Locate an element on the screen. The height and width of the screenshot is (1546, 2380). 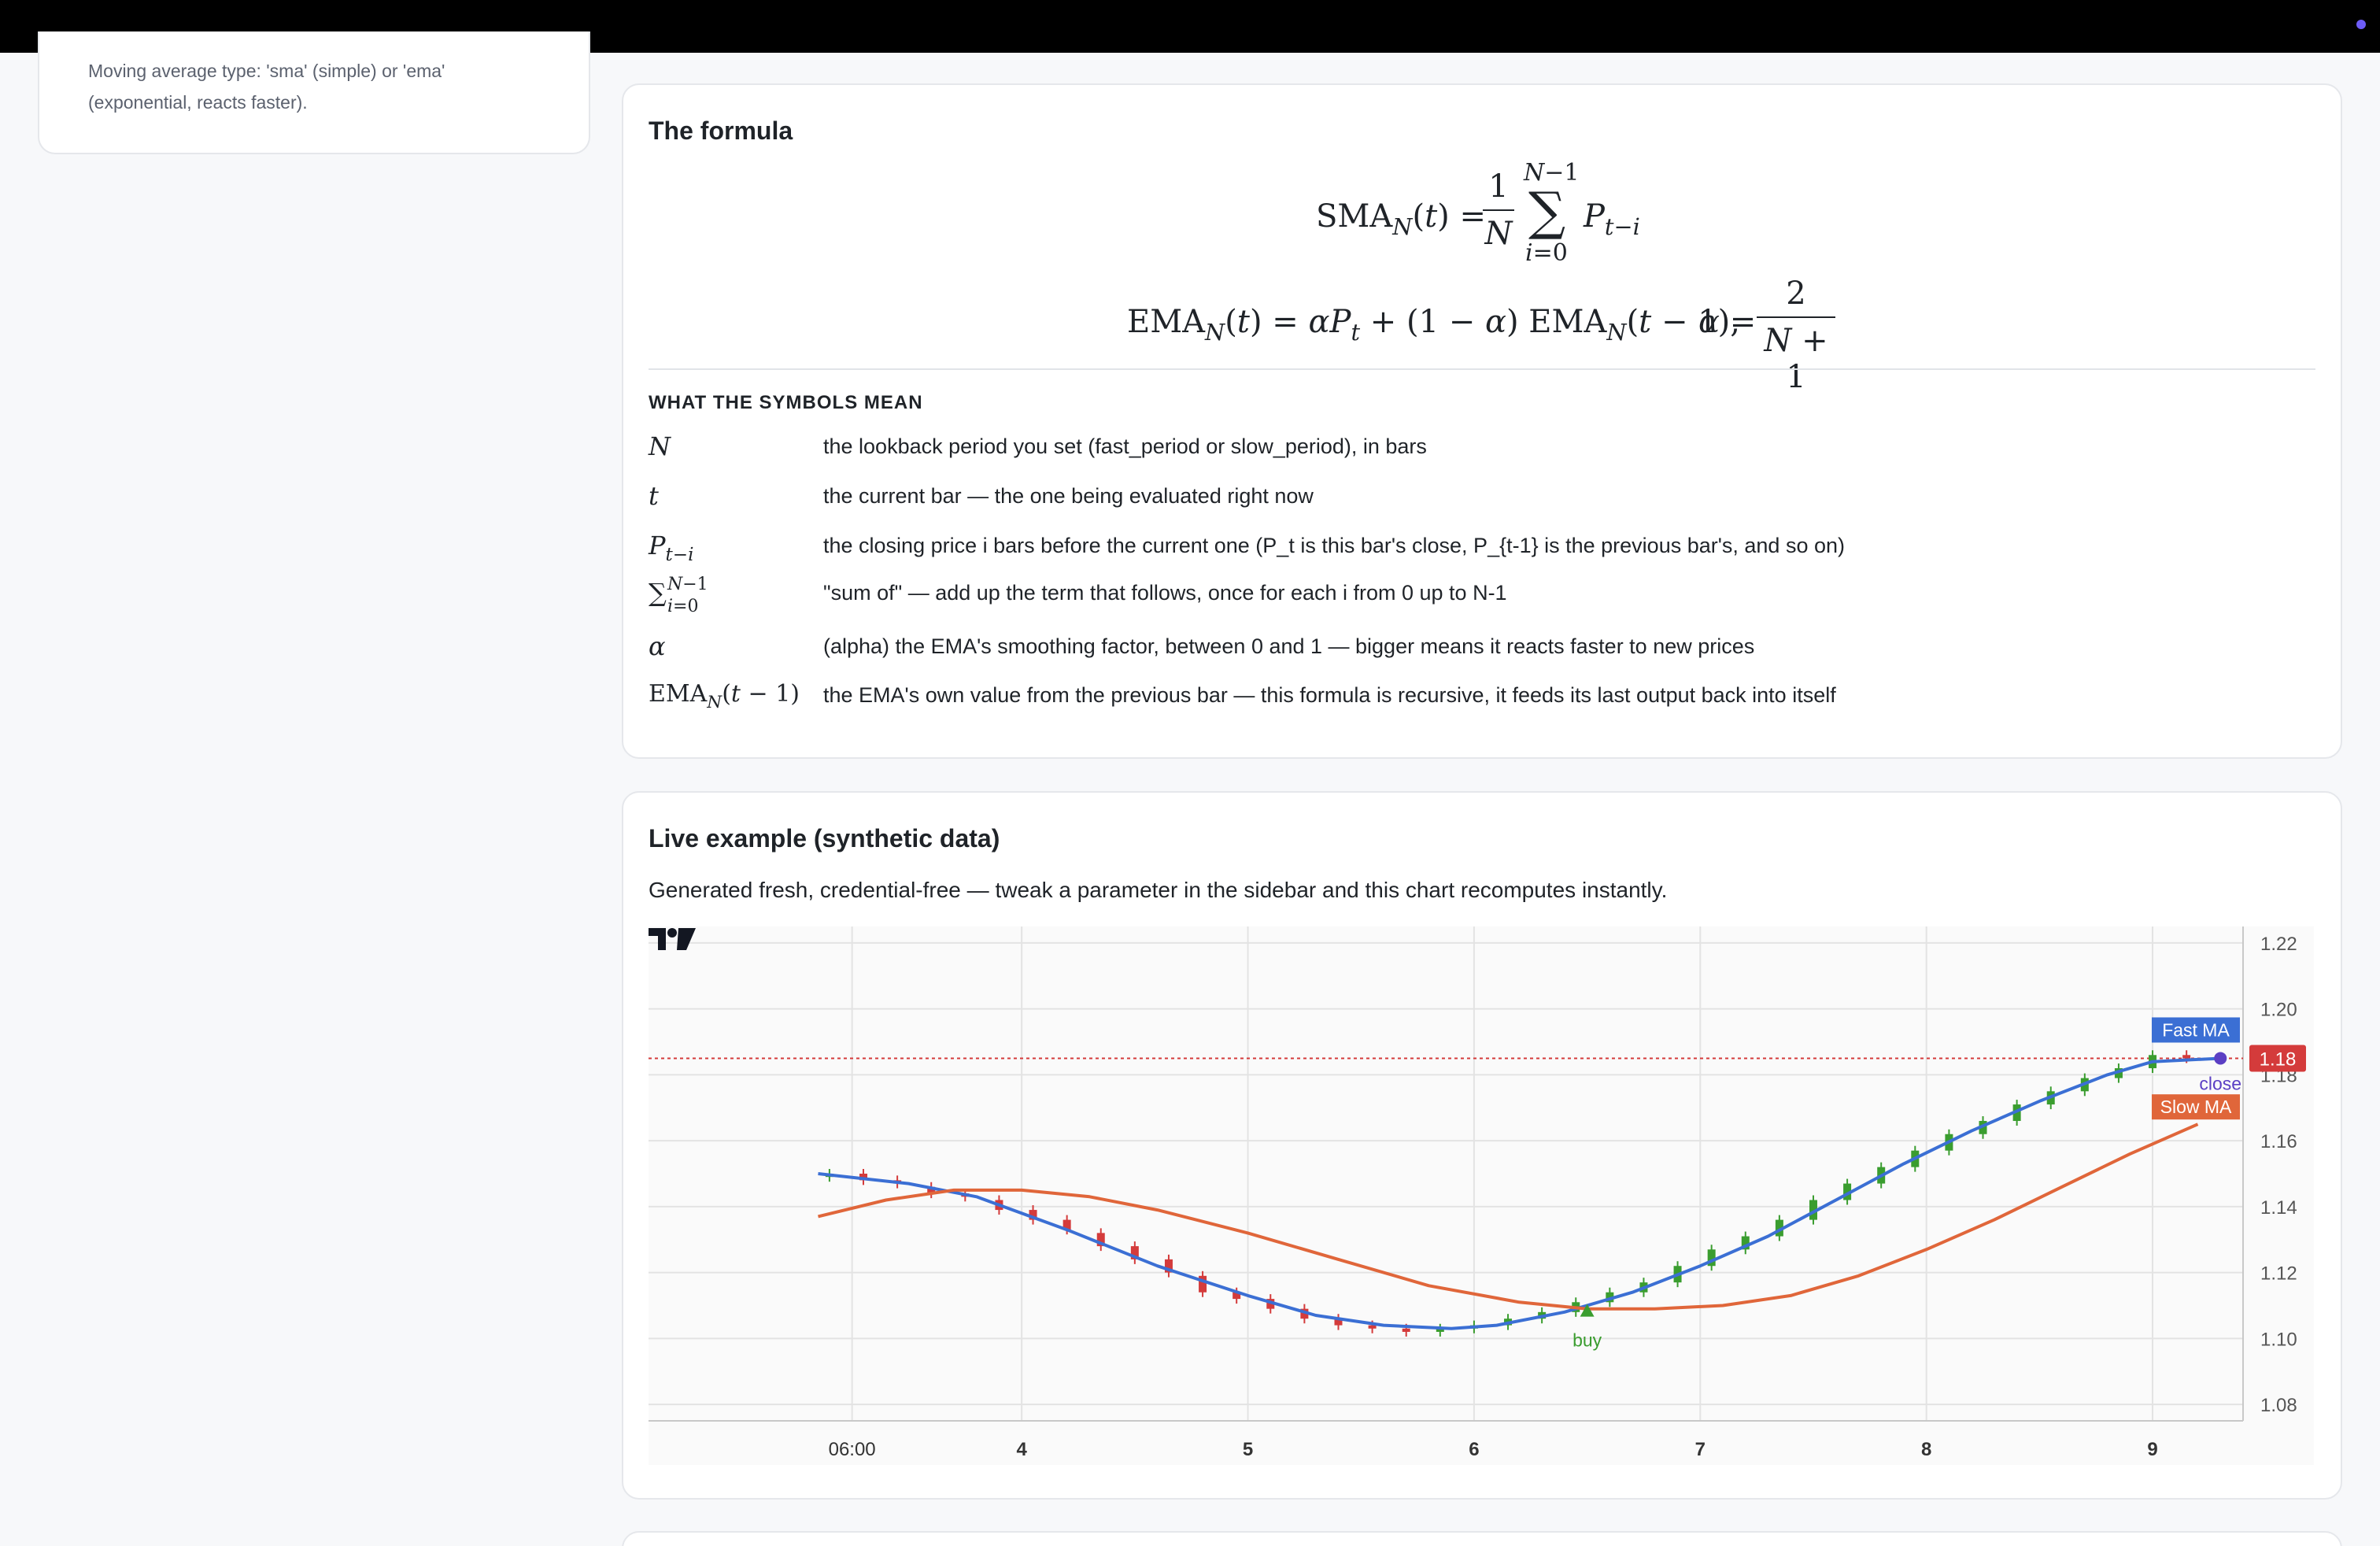
symbol: ∑ N−1 i=0 is located at coordinates (678, 595).